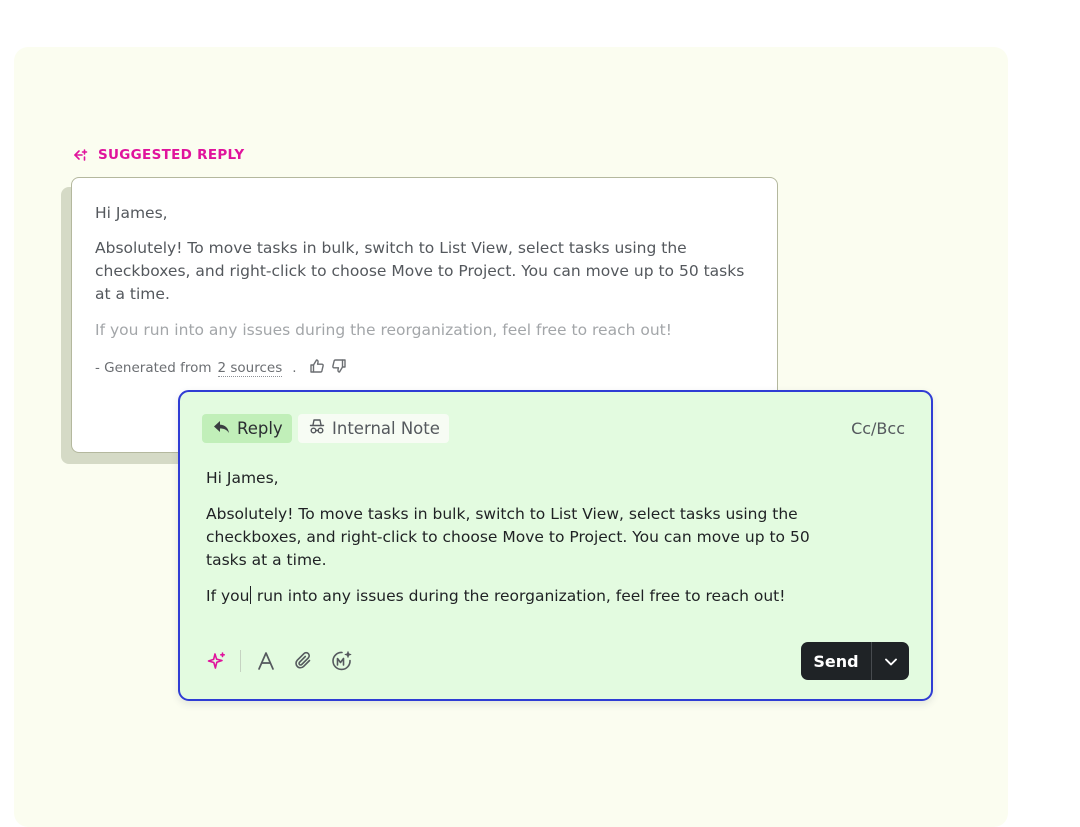 The image size is (1080, 827). I want to click on thumbs-down-icon, so click(339, 368).